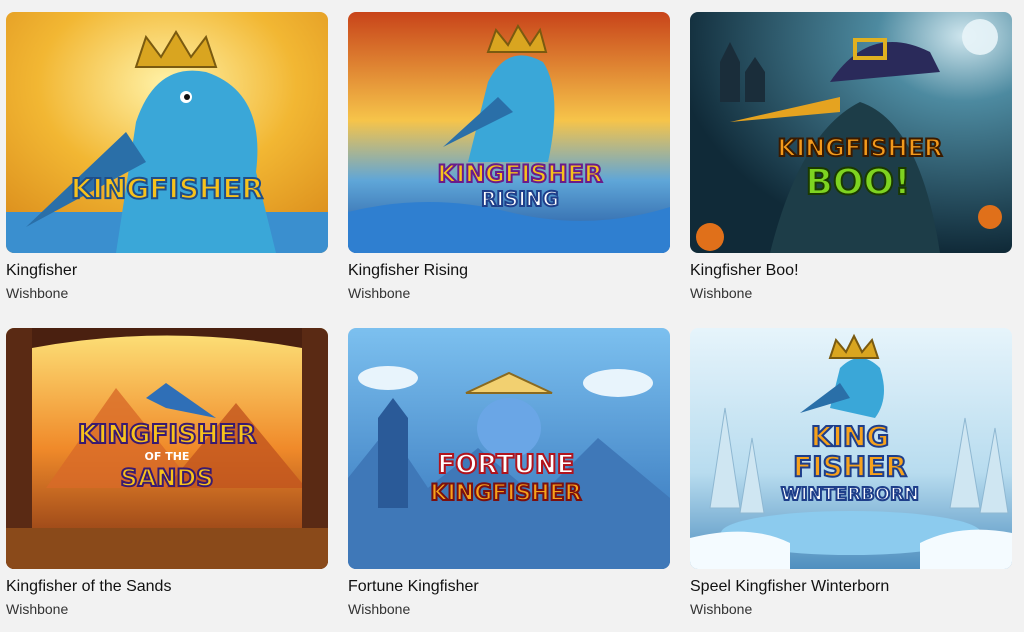  What do you see at coordinates (850, 494) in the screenshot?
I see `game-logo-line: WINTERBORN` at bounding box center [850, 494].